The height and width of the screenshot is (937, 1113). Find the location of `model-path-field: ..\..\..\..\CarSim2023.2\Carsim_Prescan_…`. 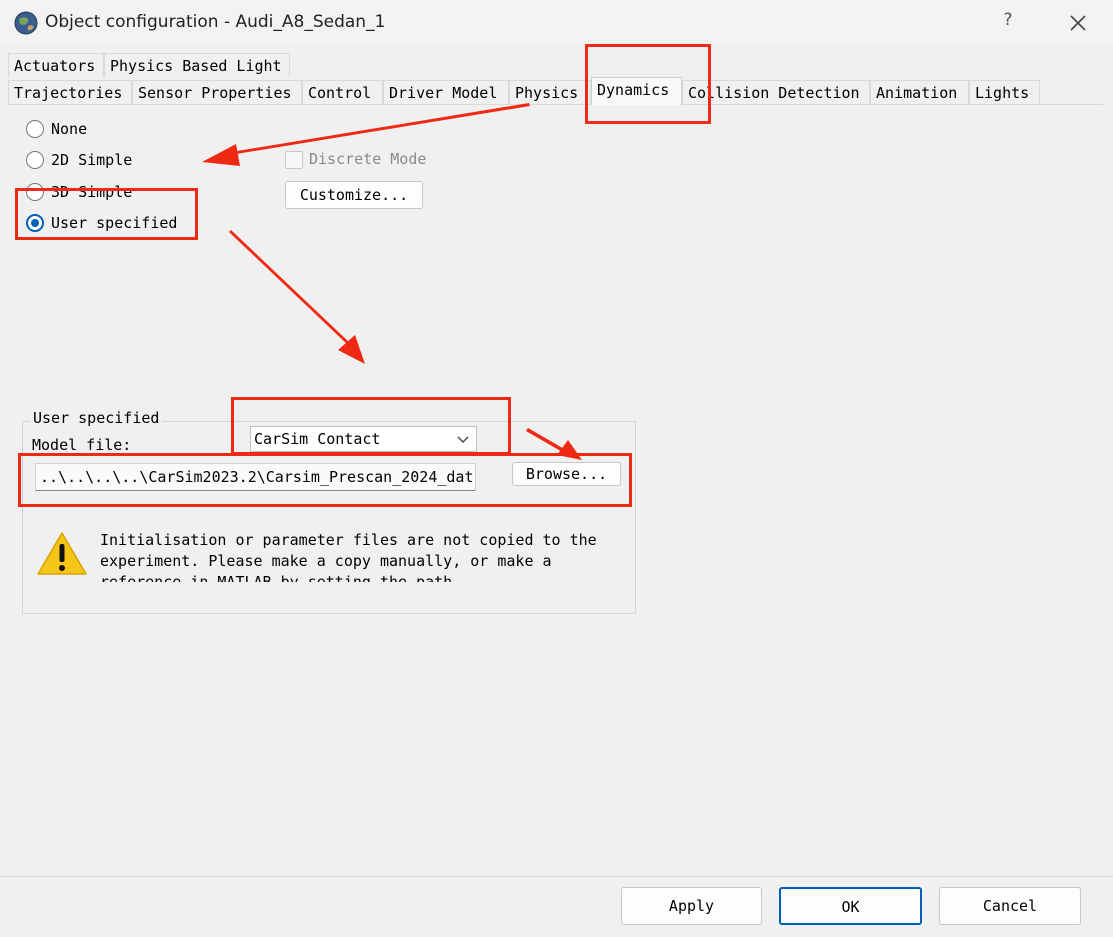

model-path-field: ..\..\..\..\CarSim2023.2\Carsim_Prescan_… is located at coordinates (255, 477).